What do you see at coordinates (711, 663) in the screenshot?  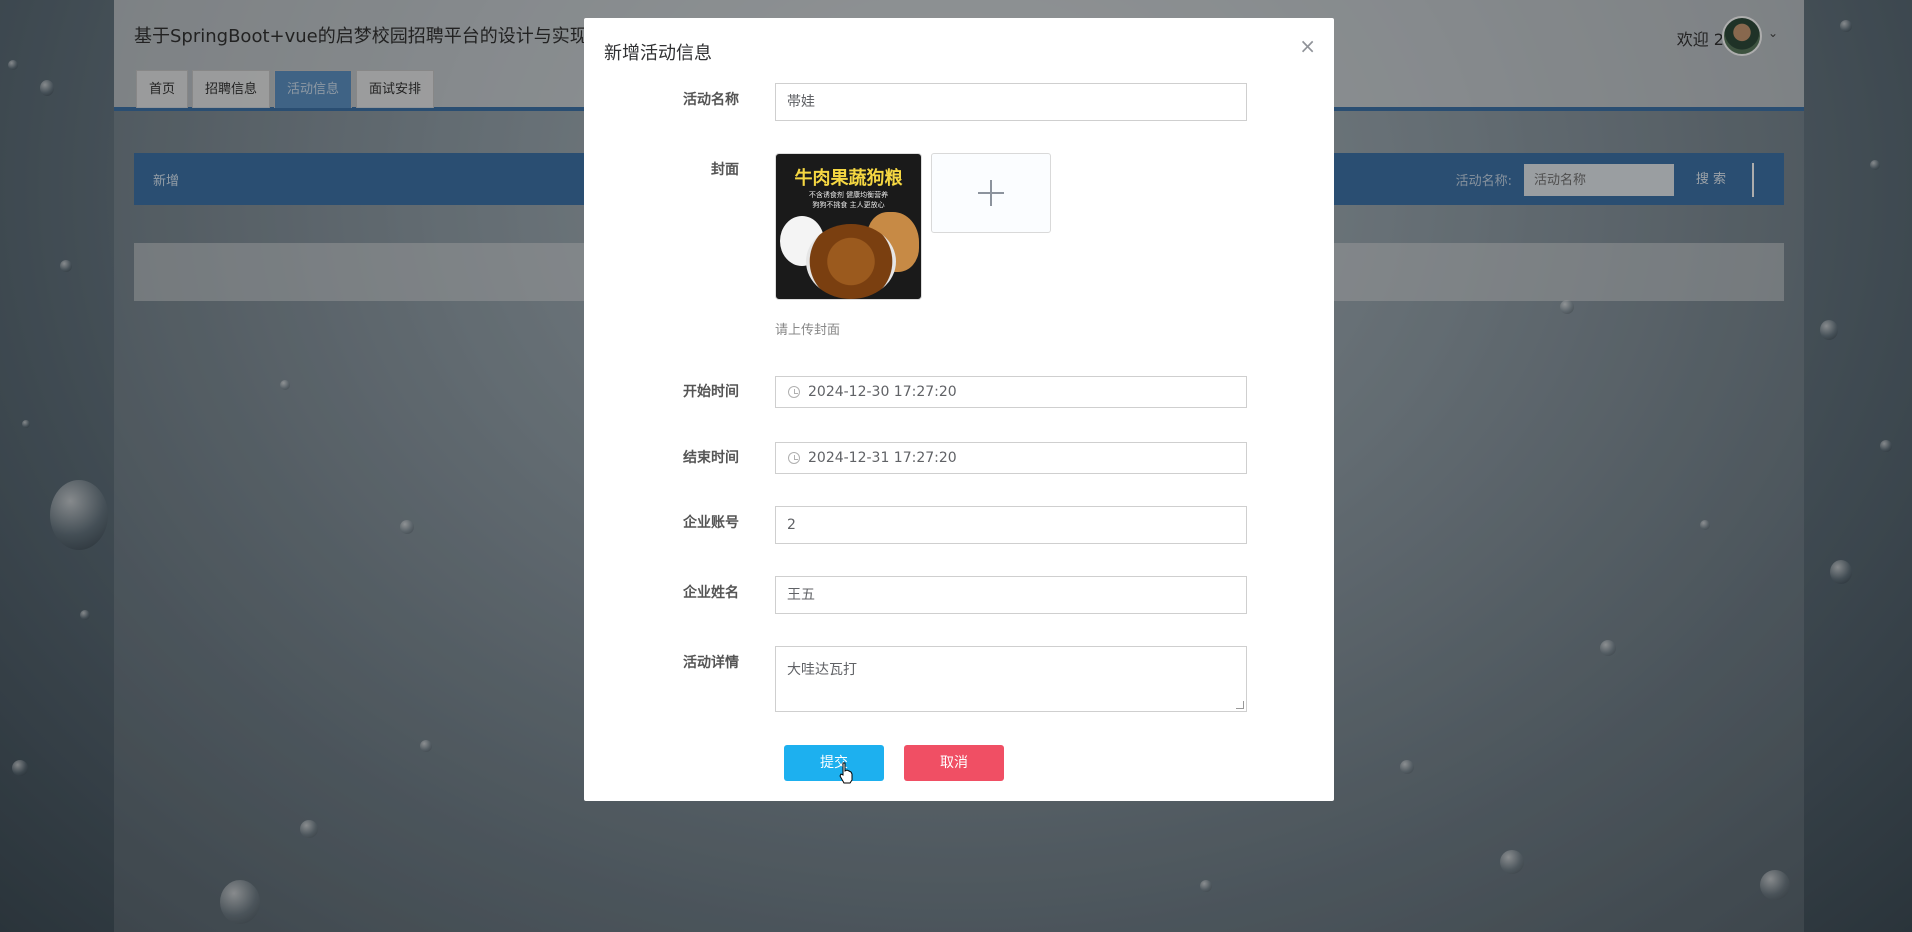 I see `details-label: 活动详情` at bounding box center [711, 663].